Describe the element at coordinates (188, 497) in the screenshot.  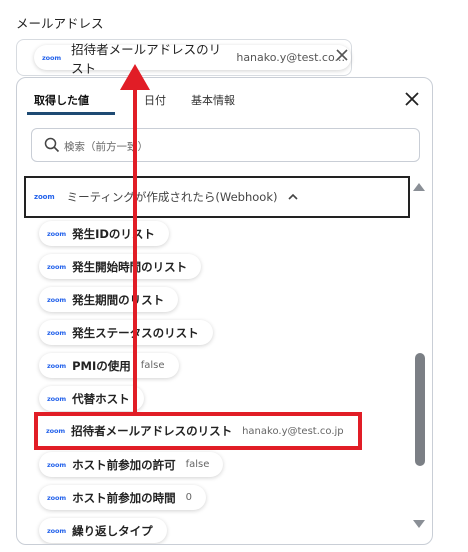
I see `list-item-value: 0` at that location.